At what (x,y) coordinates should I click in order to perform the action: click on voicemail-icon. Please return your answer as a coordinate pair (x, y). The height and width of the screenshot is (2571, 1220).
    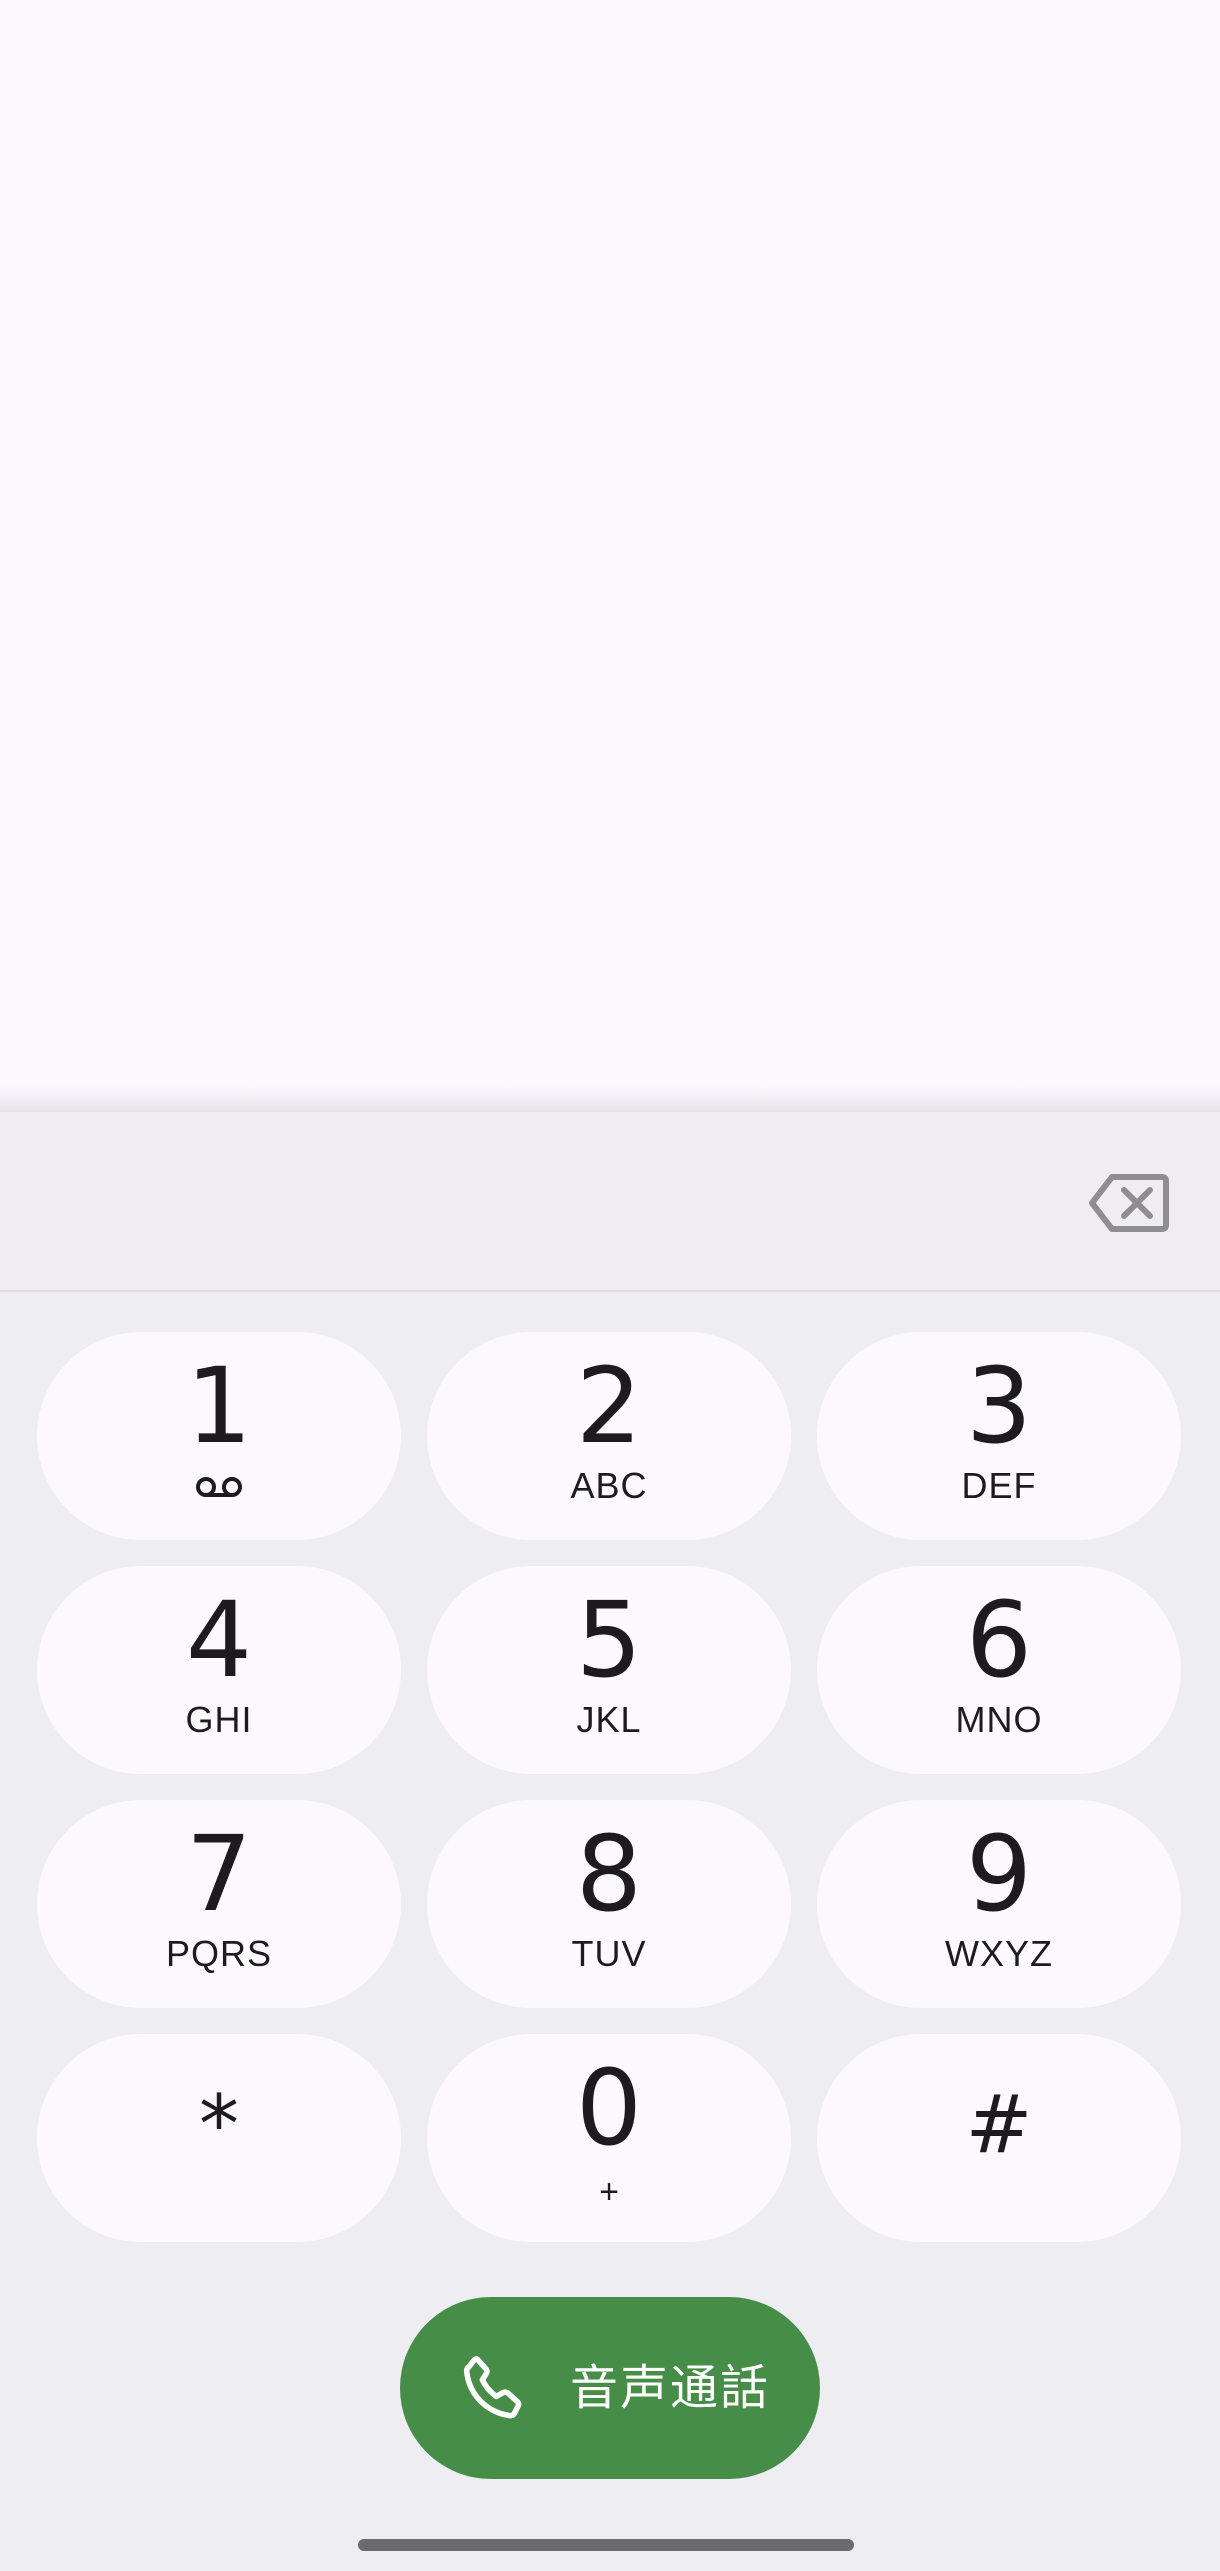
    Looking at the image, I should click on (219, 1487).